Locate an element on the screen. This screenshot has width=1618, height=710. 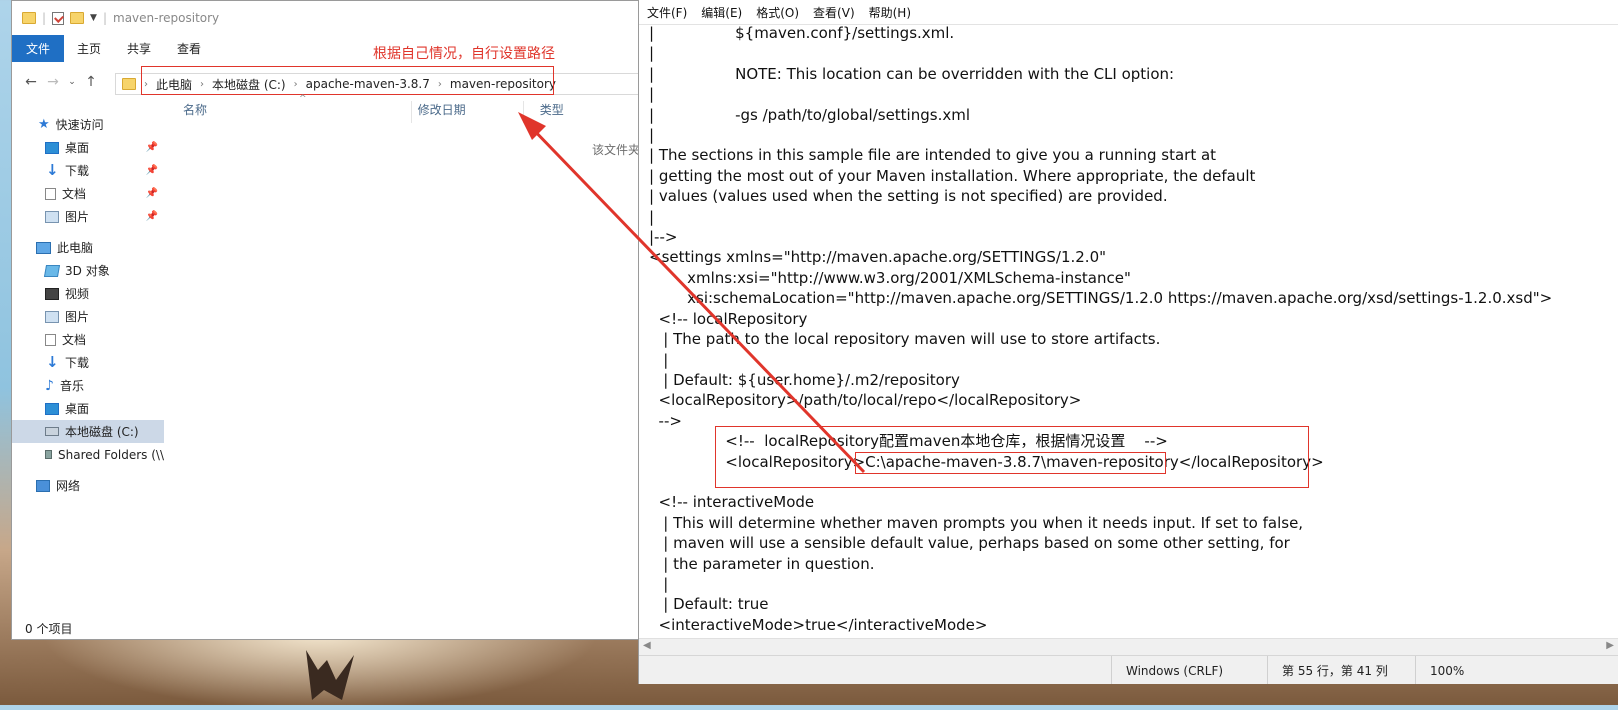
code-line: <interactiveMode>true</interactiveMode> is located at coordinates (818, 624).